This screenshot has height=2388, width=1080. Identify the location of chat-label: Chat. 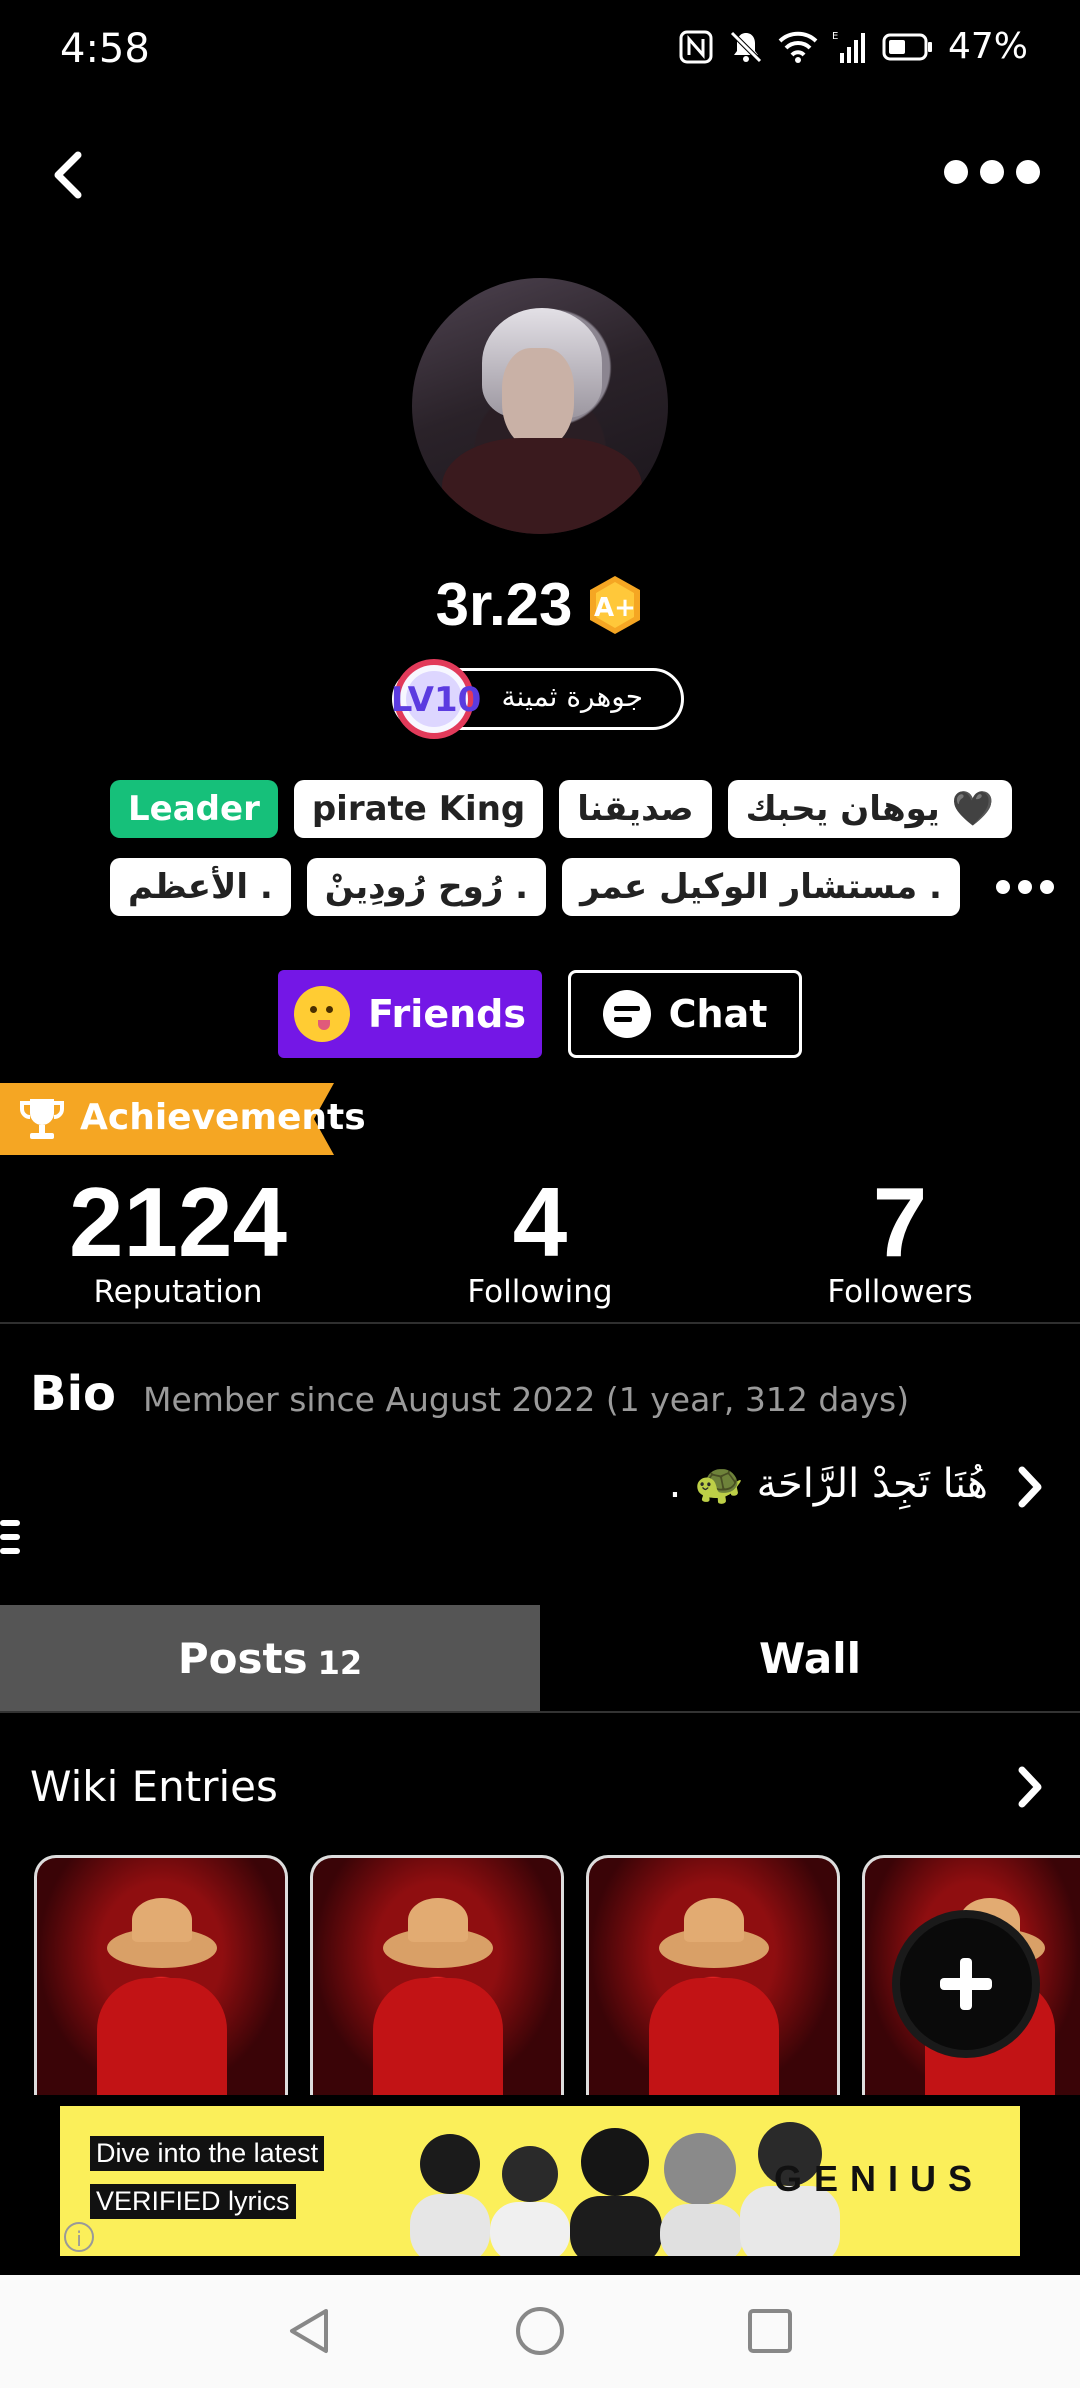
(718, 1014).